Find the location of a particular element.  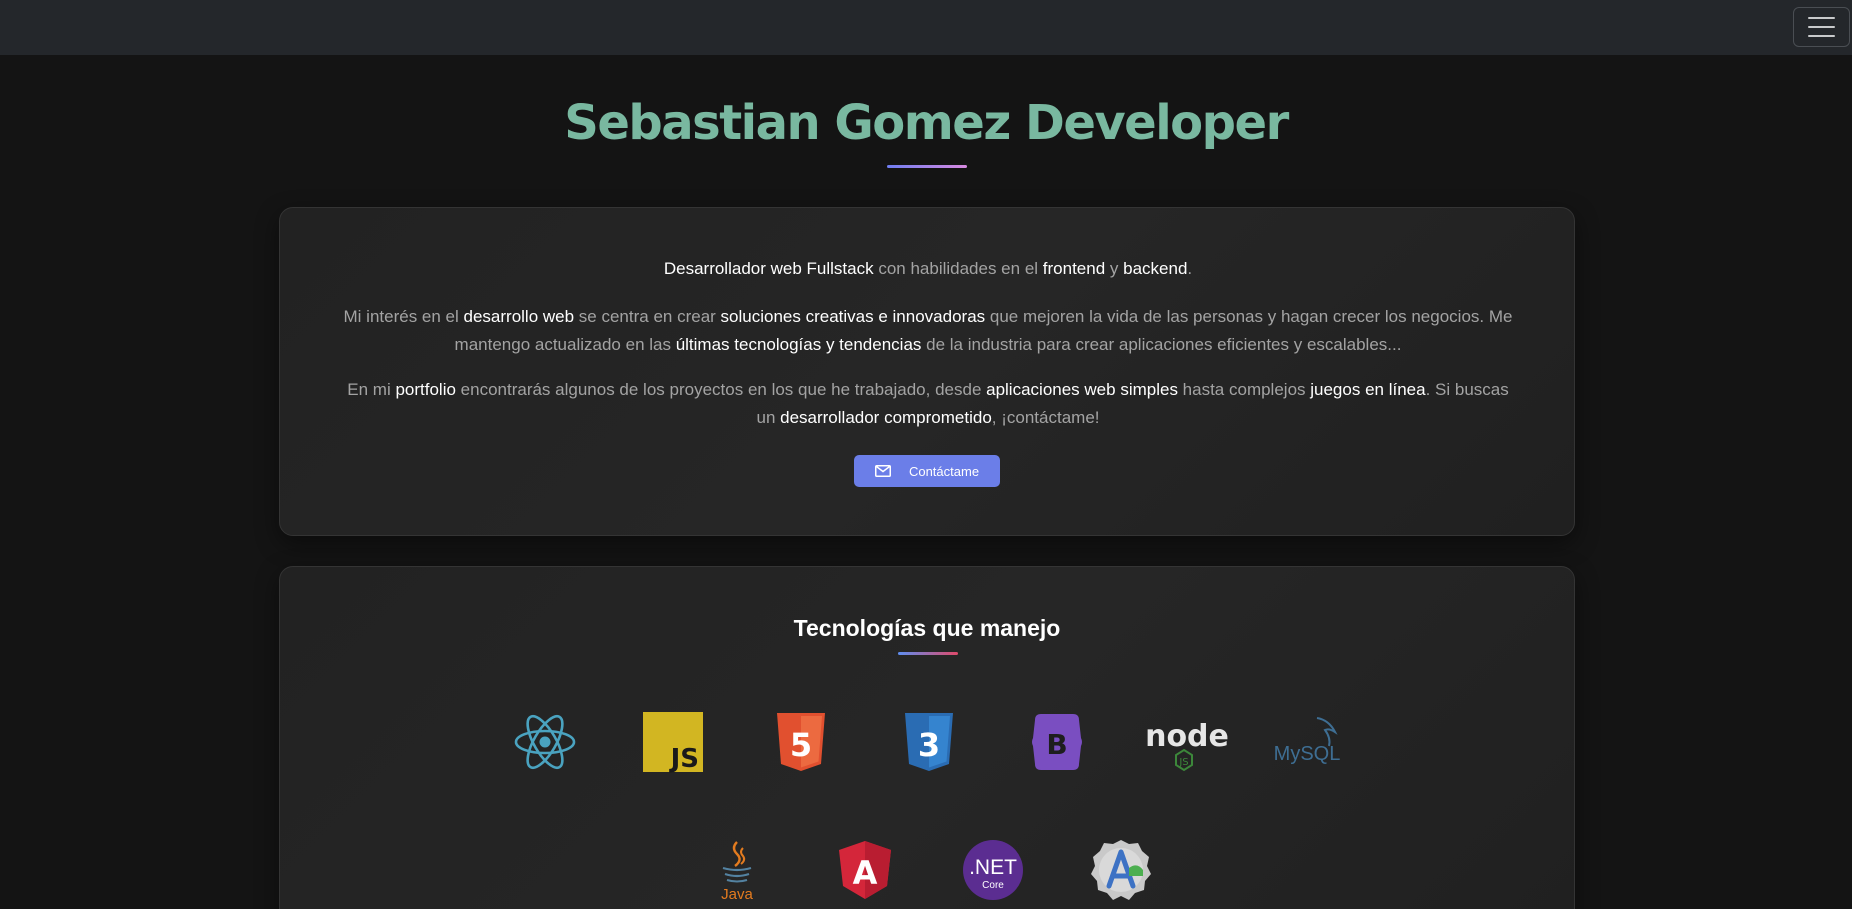

javascript-icon: JS is located at coordinates (673, 742).